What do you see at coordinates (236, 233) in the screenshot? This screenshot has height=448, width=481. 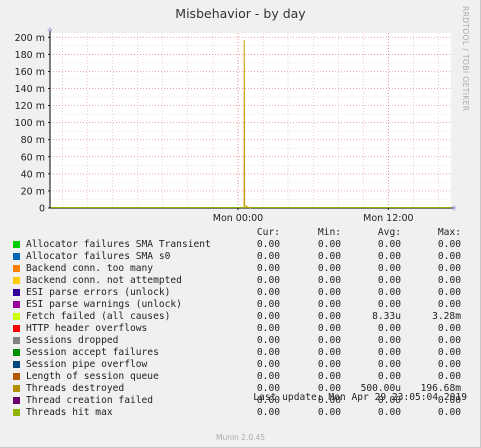 I see `legend-header: Cur: Min: Avg: Max:` at bounding box center [236, 233].